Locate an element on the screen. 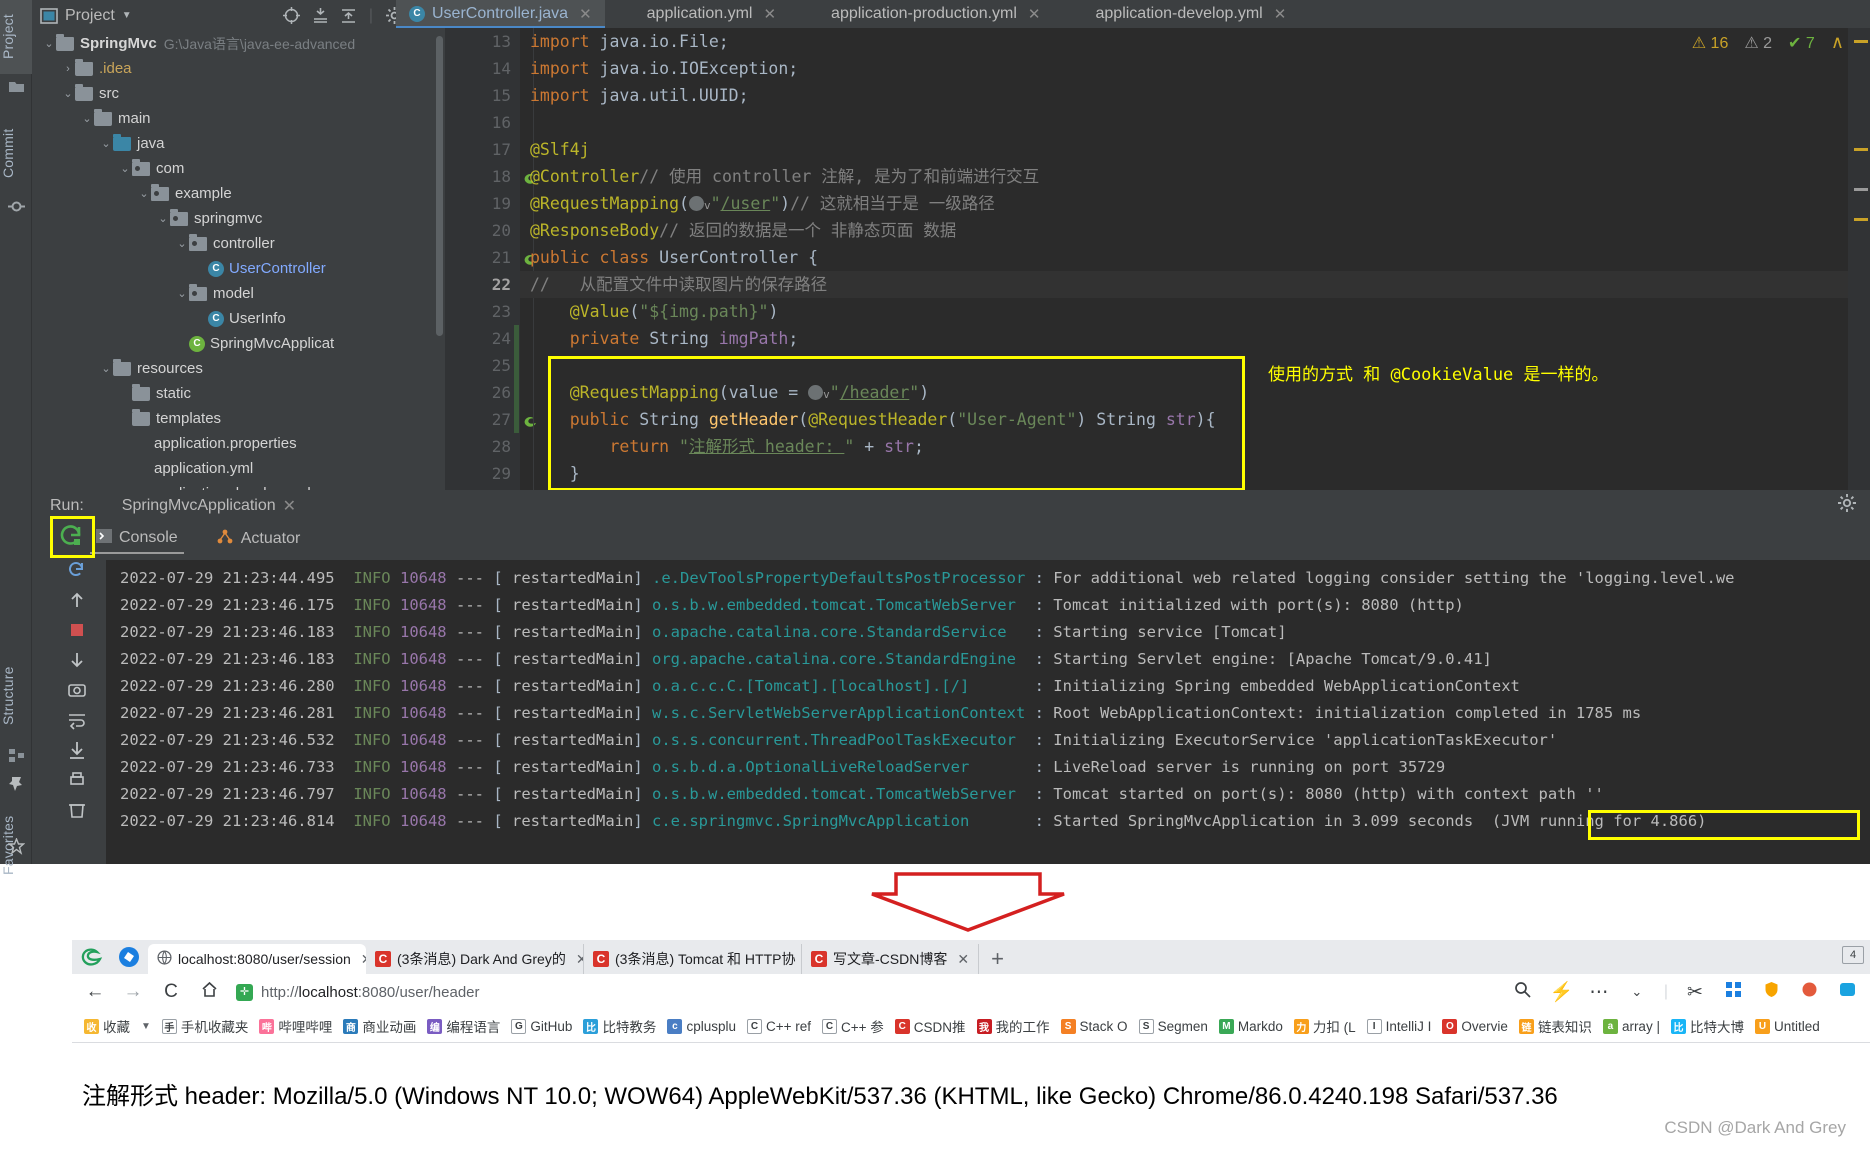 This screenshot has height=1170, width=1870. structure-icon is located at coordinates (16, 755).